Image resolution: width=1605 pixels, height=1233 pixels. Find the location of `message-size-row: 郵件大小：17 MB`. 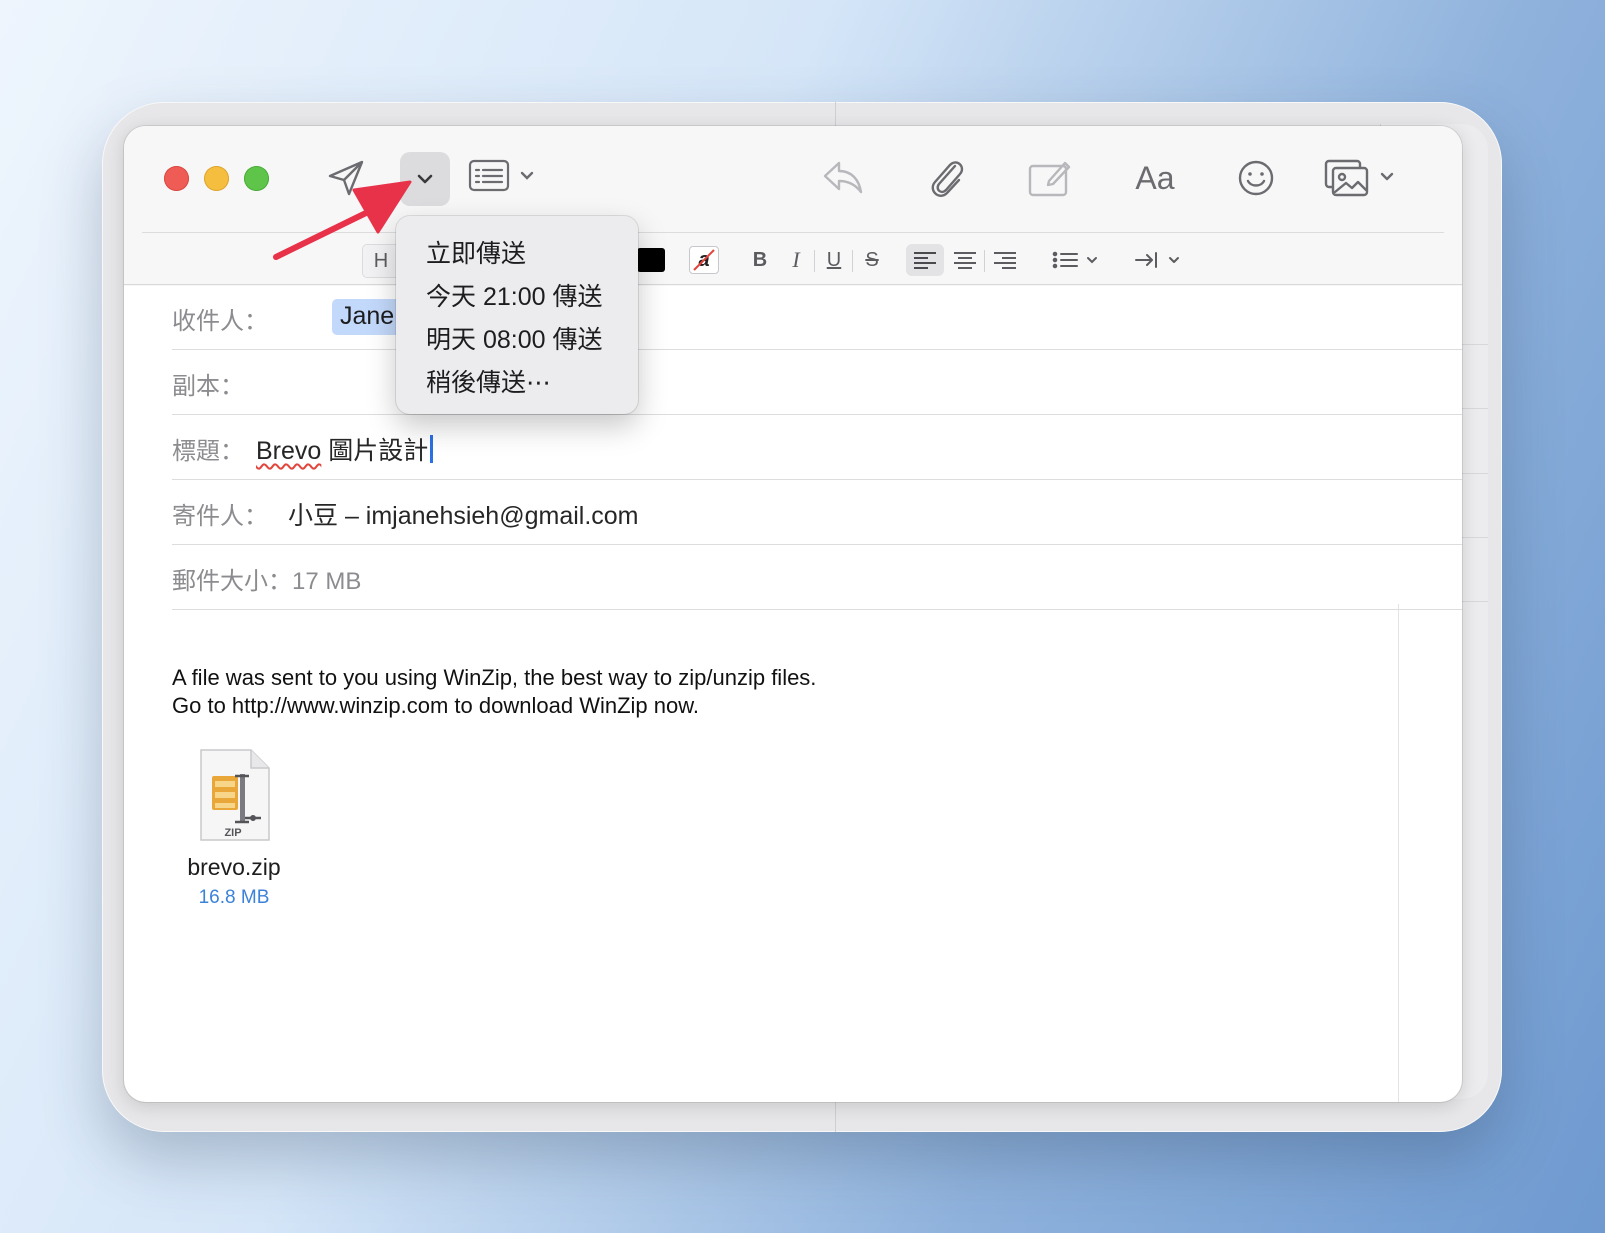

message-size-row: 郵件大小：17 MB is located at coordinates (817, 577).